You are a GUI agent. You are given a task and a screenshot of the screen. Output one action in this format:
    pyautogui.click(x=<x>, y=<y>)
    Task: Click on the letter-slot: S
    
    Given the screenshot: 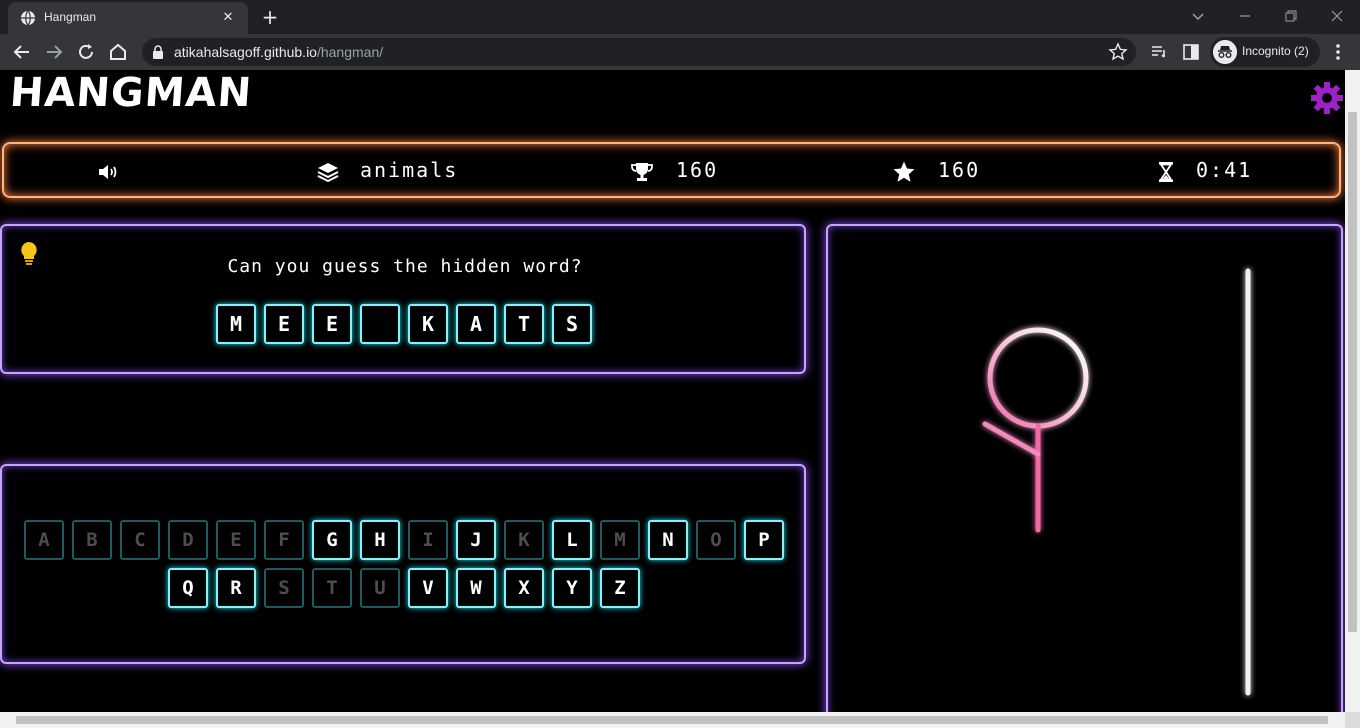 What is the action you would take?
    pyautogui.click(x=572, y=324)
    